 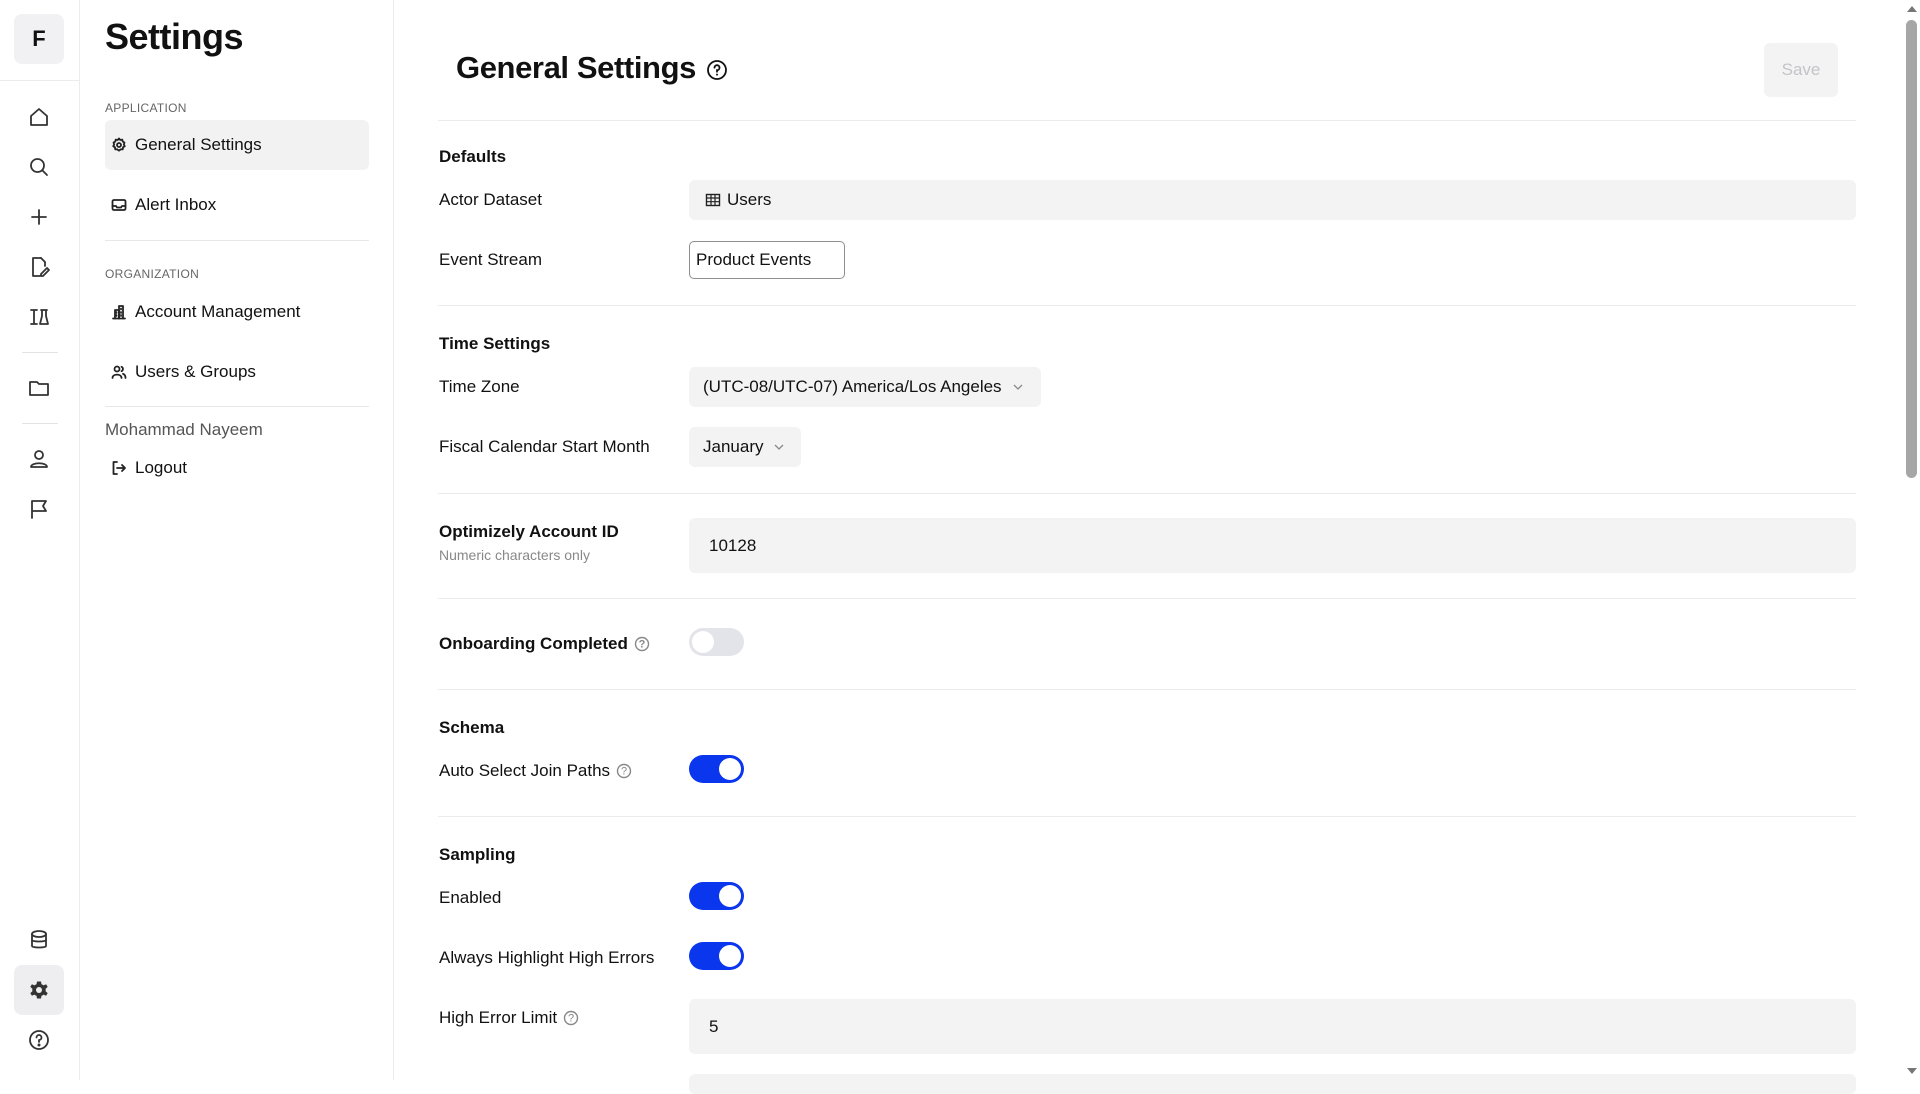 What do you see at coordinates (490, 259) in the screenshot?
I see `event-stream-label: Event Stream` at bounding box center [490, 259].